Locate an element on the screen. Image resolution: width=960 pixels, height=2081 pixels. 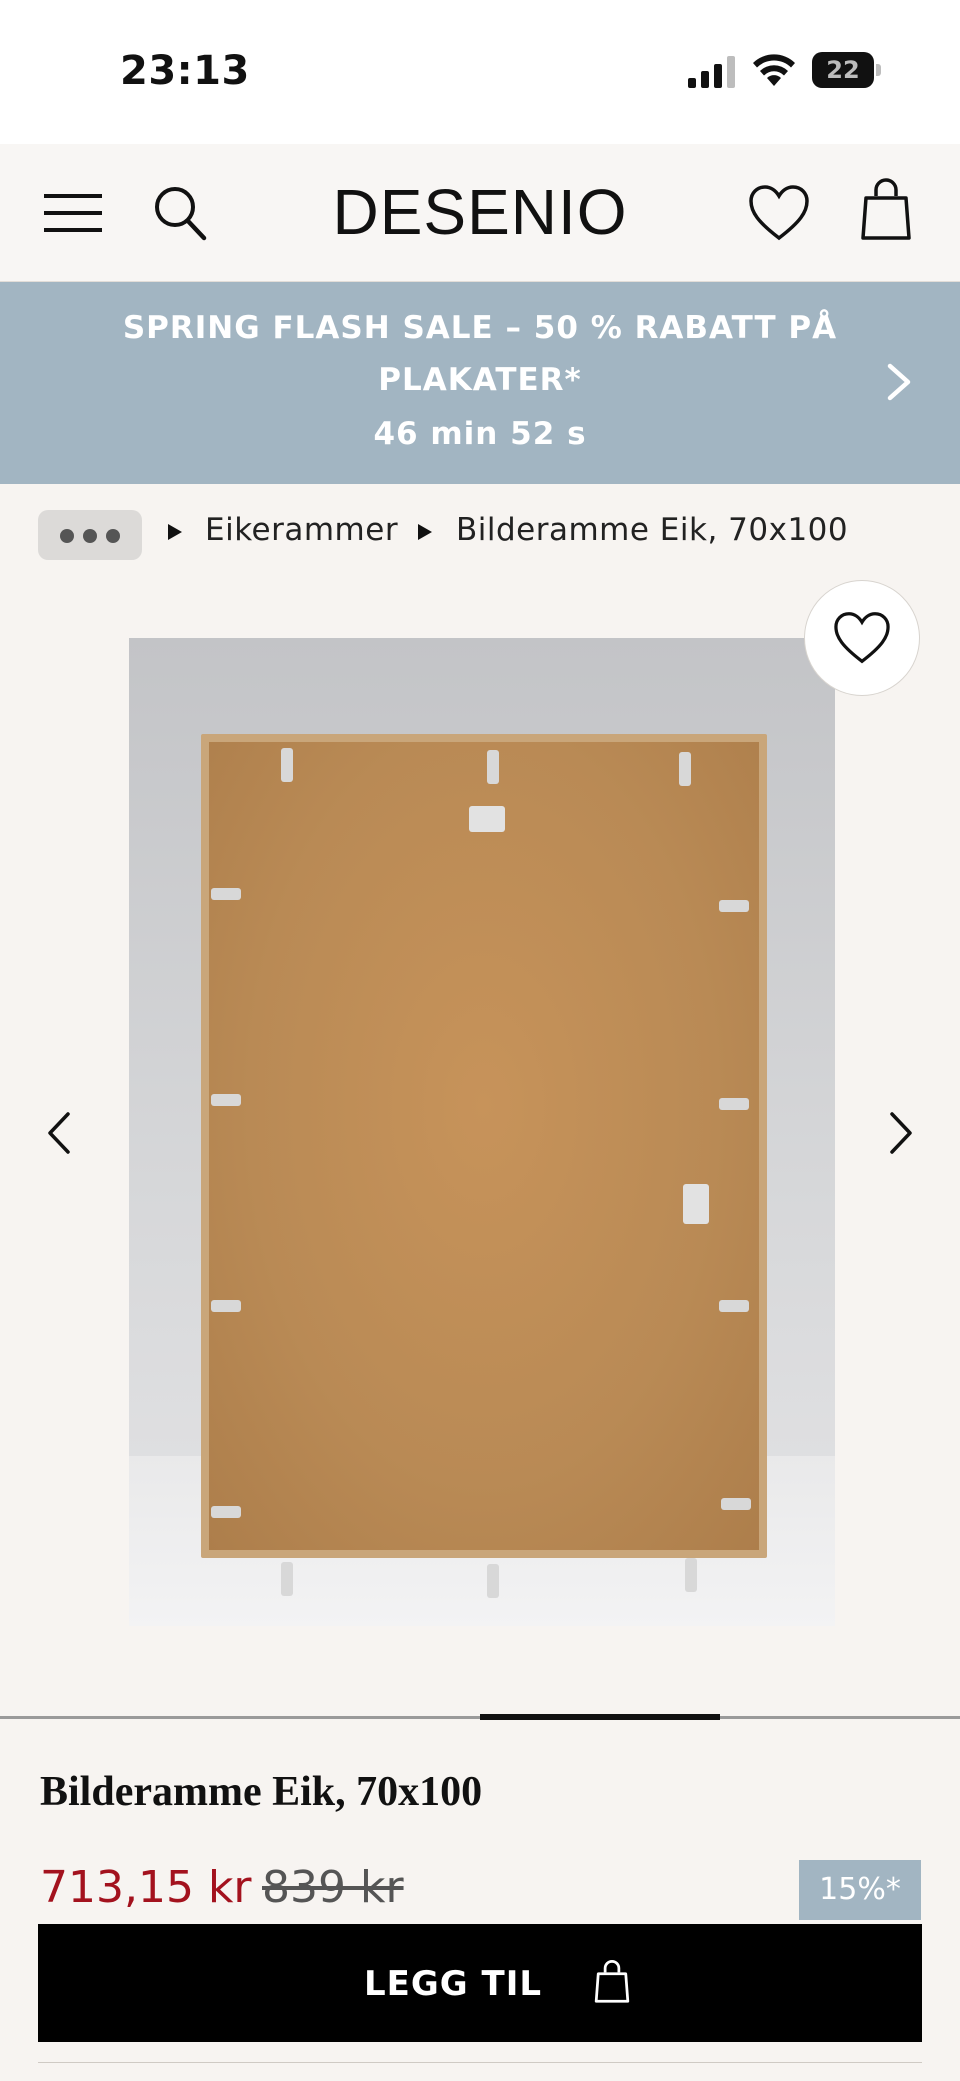
original-price: 839 kr is located at coordinates (333, 1887).